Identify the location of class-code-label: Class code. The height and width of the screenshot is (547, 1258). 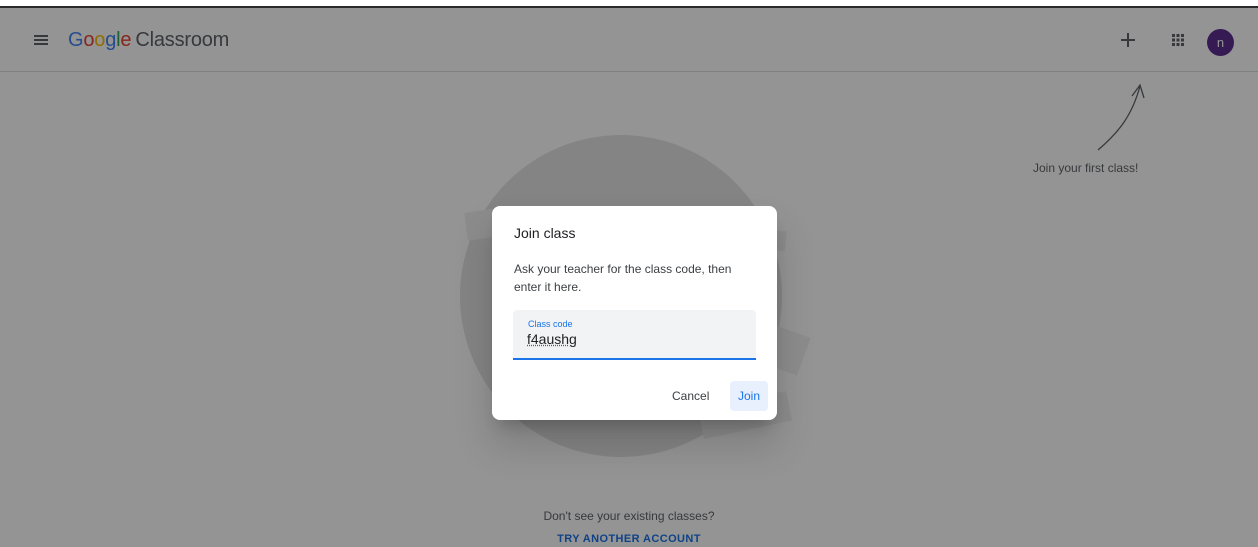
(550, 324).